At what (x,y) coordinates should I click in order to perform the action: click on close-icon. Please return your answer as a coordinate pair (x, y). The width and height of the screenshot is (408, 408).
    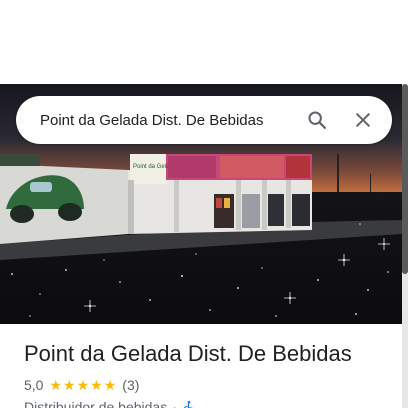
    Looking at the image, I should click on (363, 120).